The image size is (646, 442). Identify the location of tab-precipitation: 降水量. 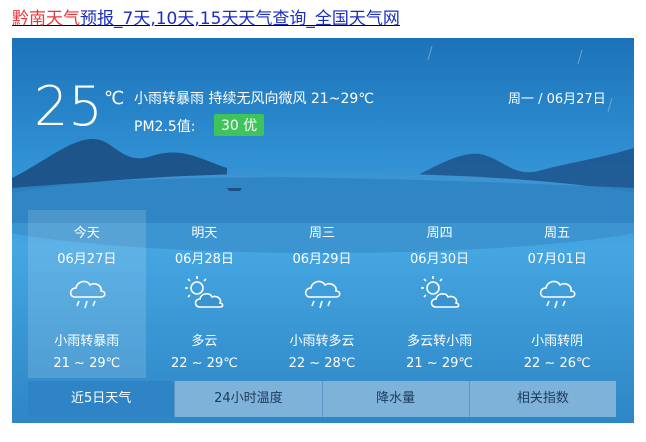
(395, 399).